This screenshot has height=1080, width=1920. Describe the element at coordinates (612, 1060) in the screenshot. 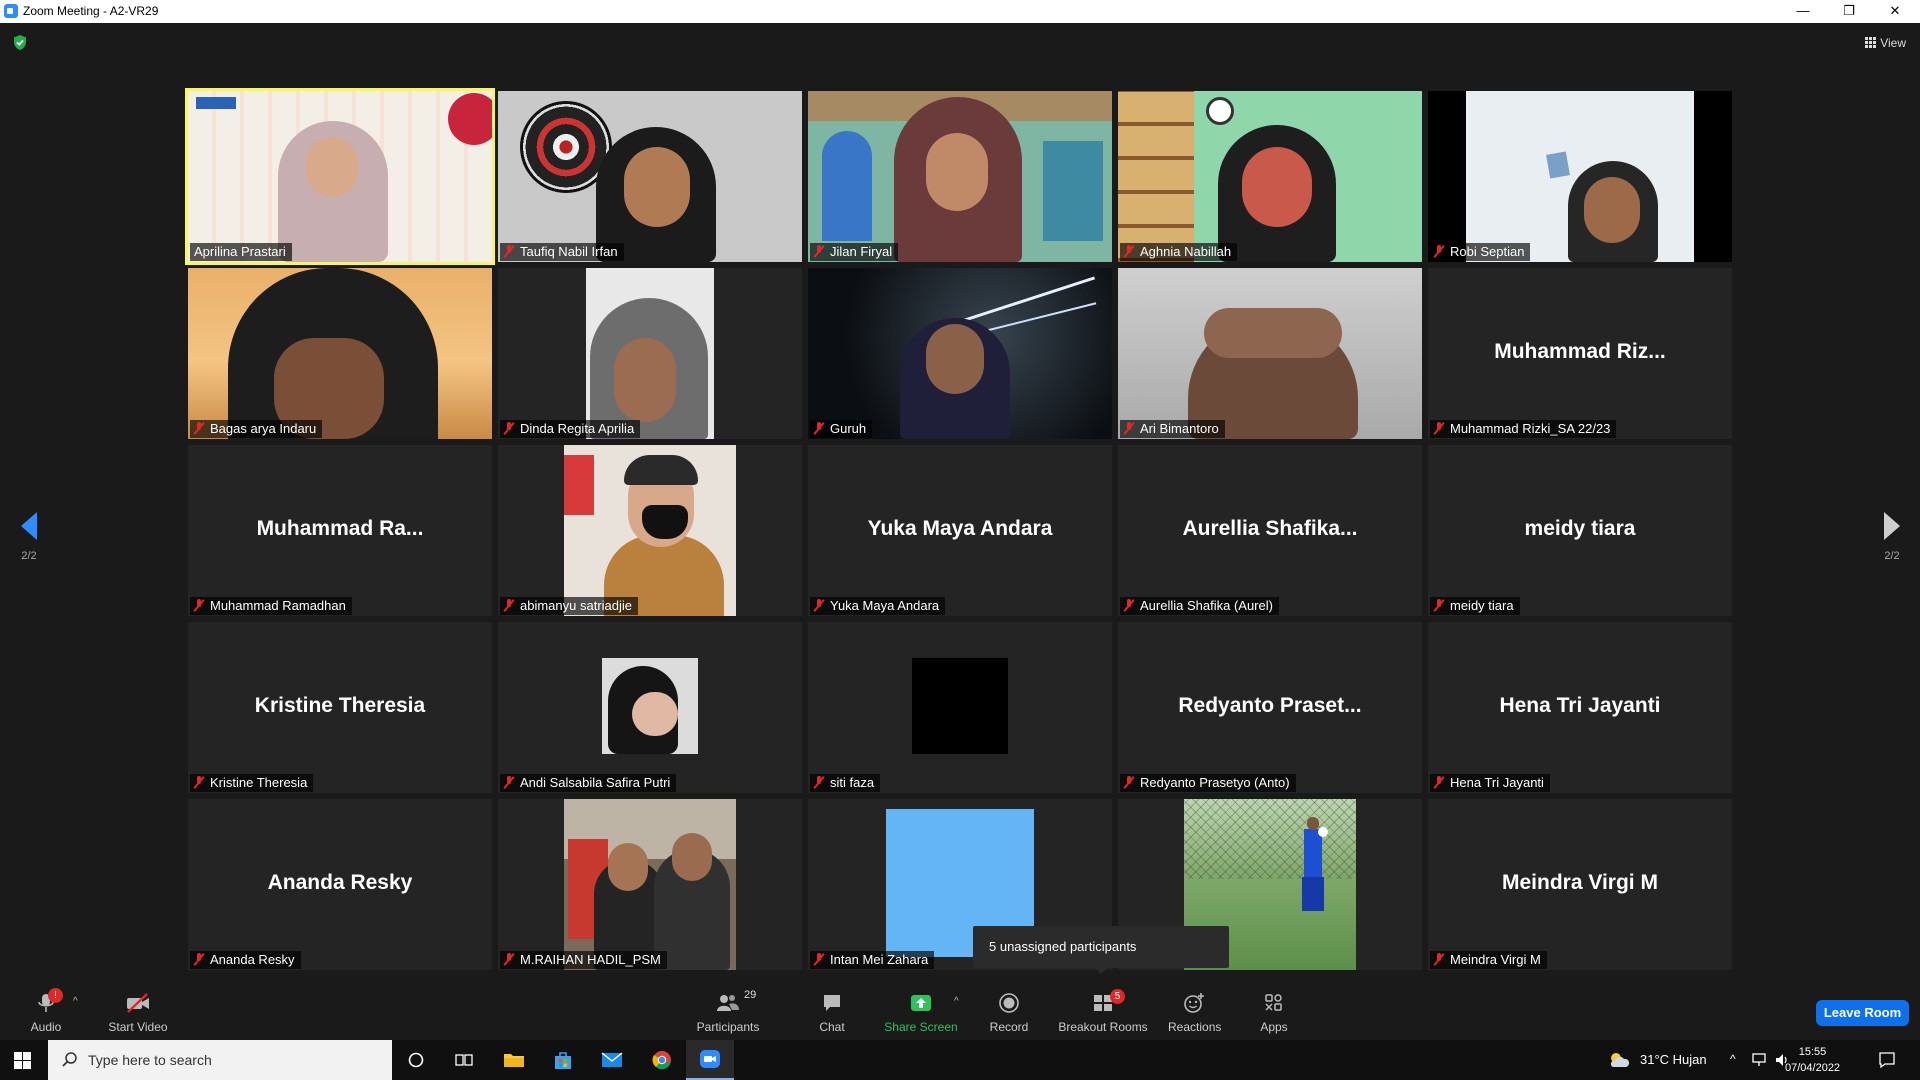

I see `mail-button` at that location.